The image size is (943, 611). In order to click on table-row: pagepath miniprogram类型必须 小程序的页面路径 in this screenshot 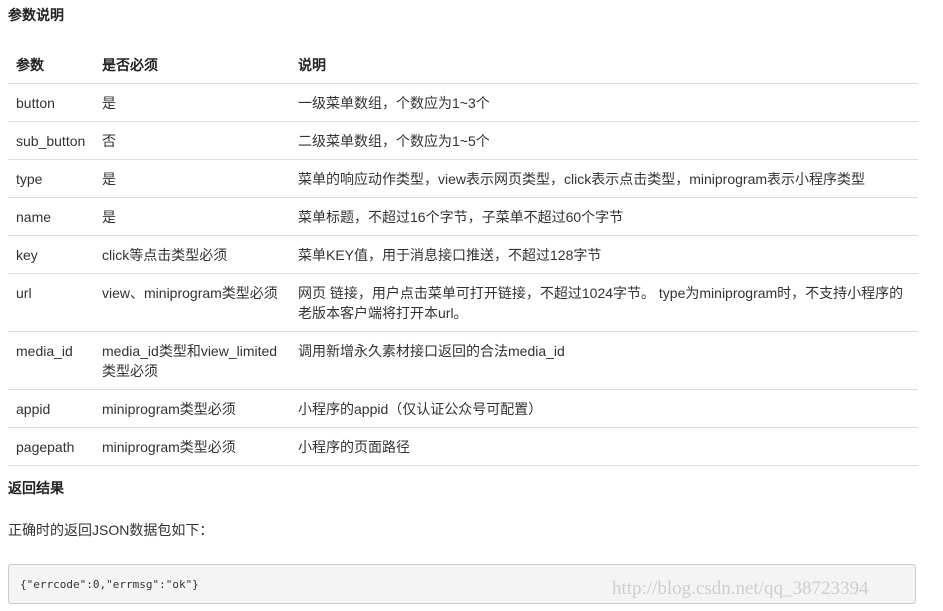, I will do `click(463, 446)`.